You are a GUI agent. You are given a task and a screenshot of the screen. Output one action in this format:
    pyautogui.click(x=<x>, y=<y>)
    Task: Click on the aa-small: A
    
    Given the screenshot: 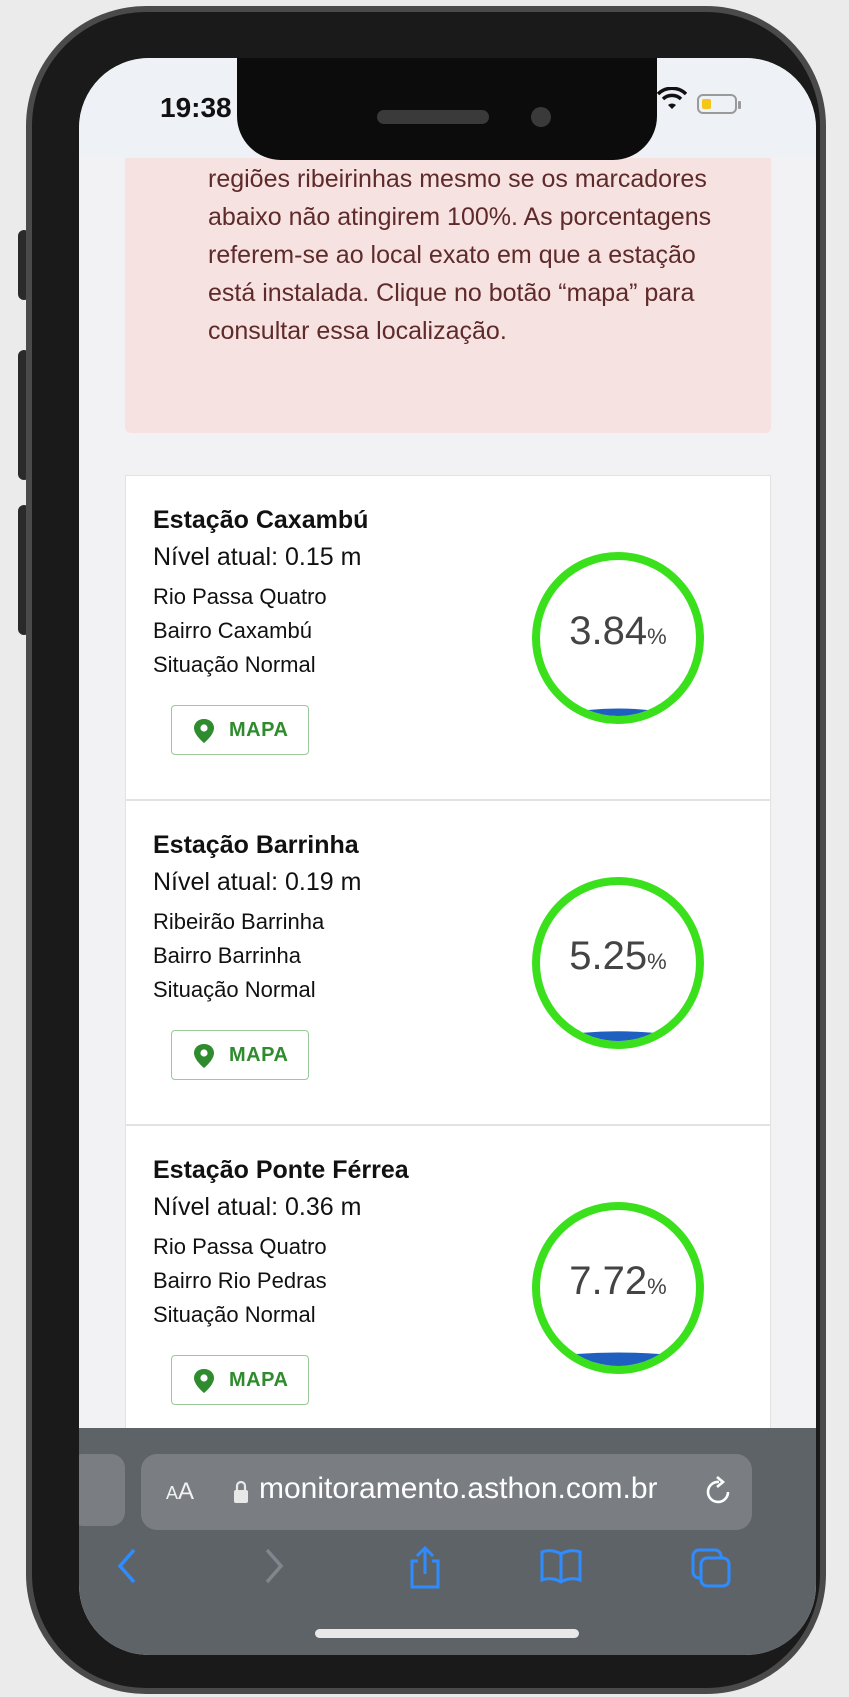 What is the action you would take?
    pyautogui.click(x=172, y=1493)
    